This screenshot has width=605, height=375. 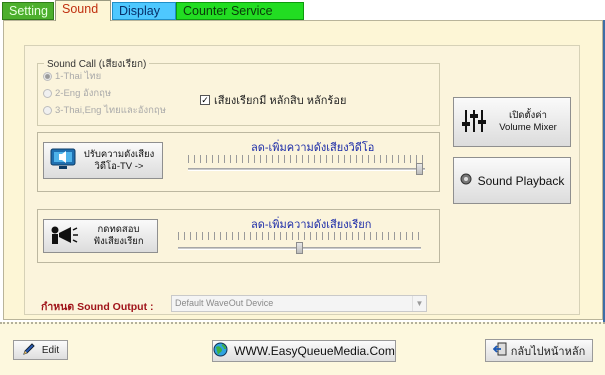 I want to click on sound-output-select: Default WaveOut Device ▼, so click(x=299, y=303).